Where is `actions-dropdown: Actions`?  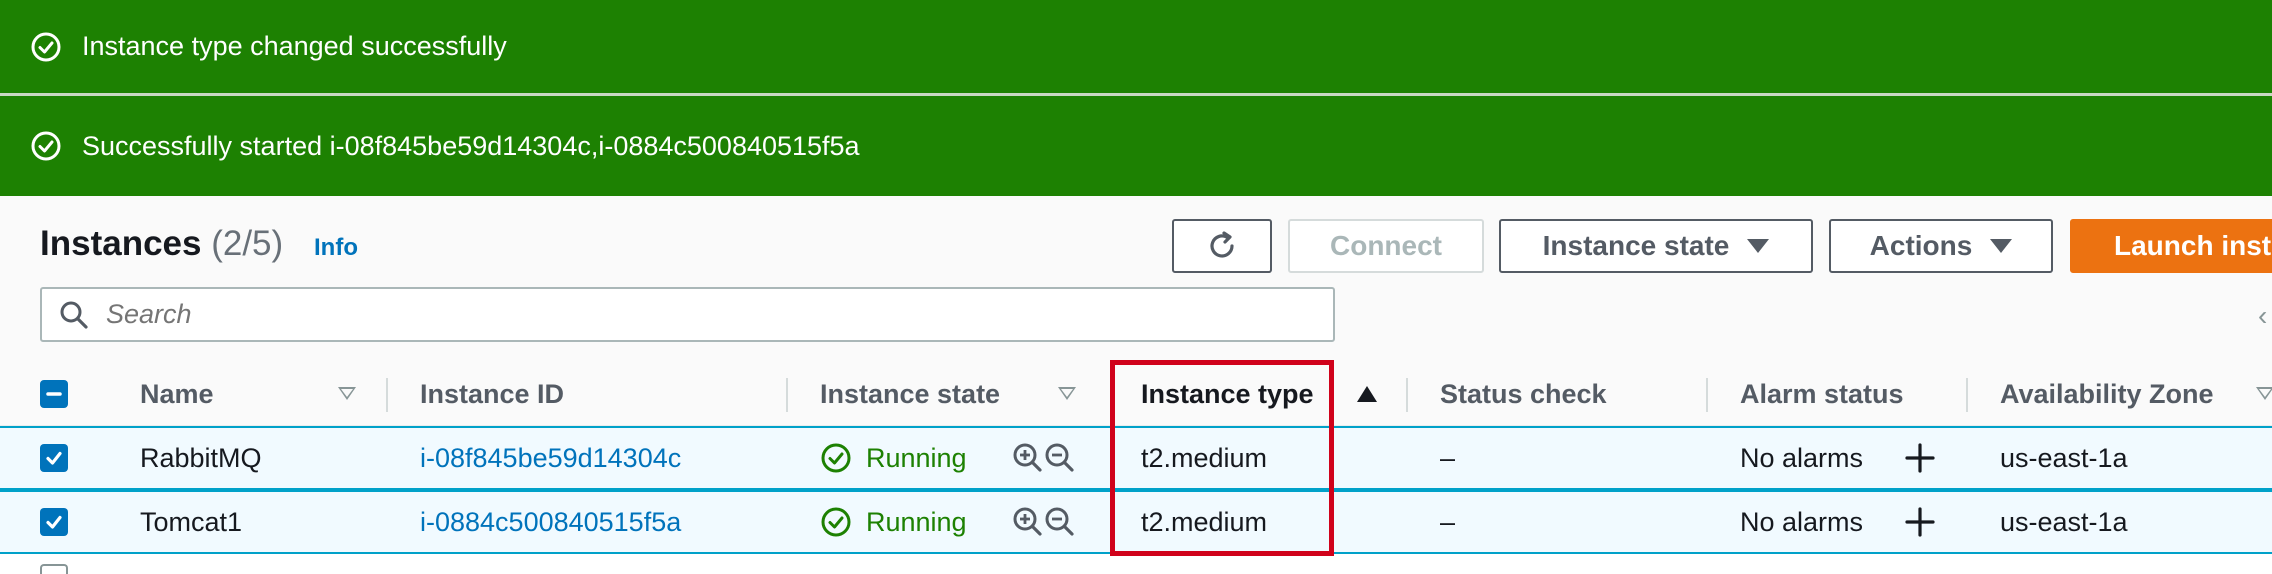 actions-dropdown: Actions is located at coordinates (1941, 246).